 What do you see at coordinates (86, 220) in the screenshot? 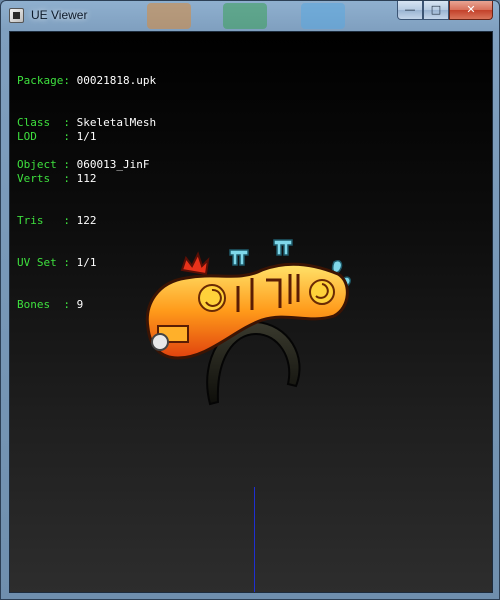
I see `info-value: 122` at bounding box center [86, 220].